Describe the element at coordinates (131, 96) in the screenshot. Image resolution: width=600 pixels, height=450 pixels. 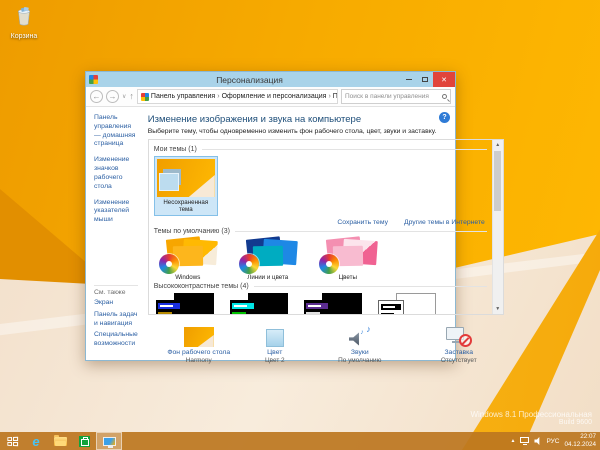
I see `up-button: ↑` at that location.